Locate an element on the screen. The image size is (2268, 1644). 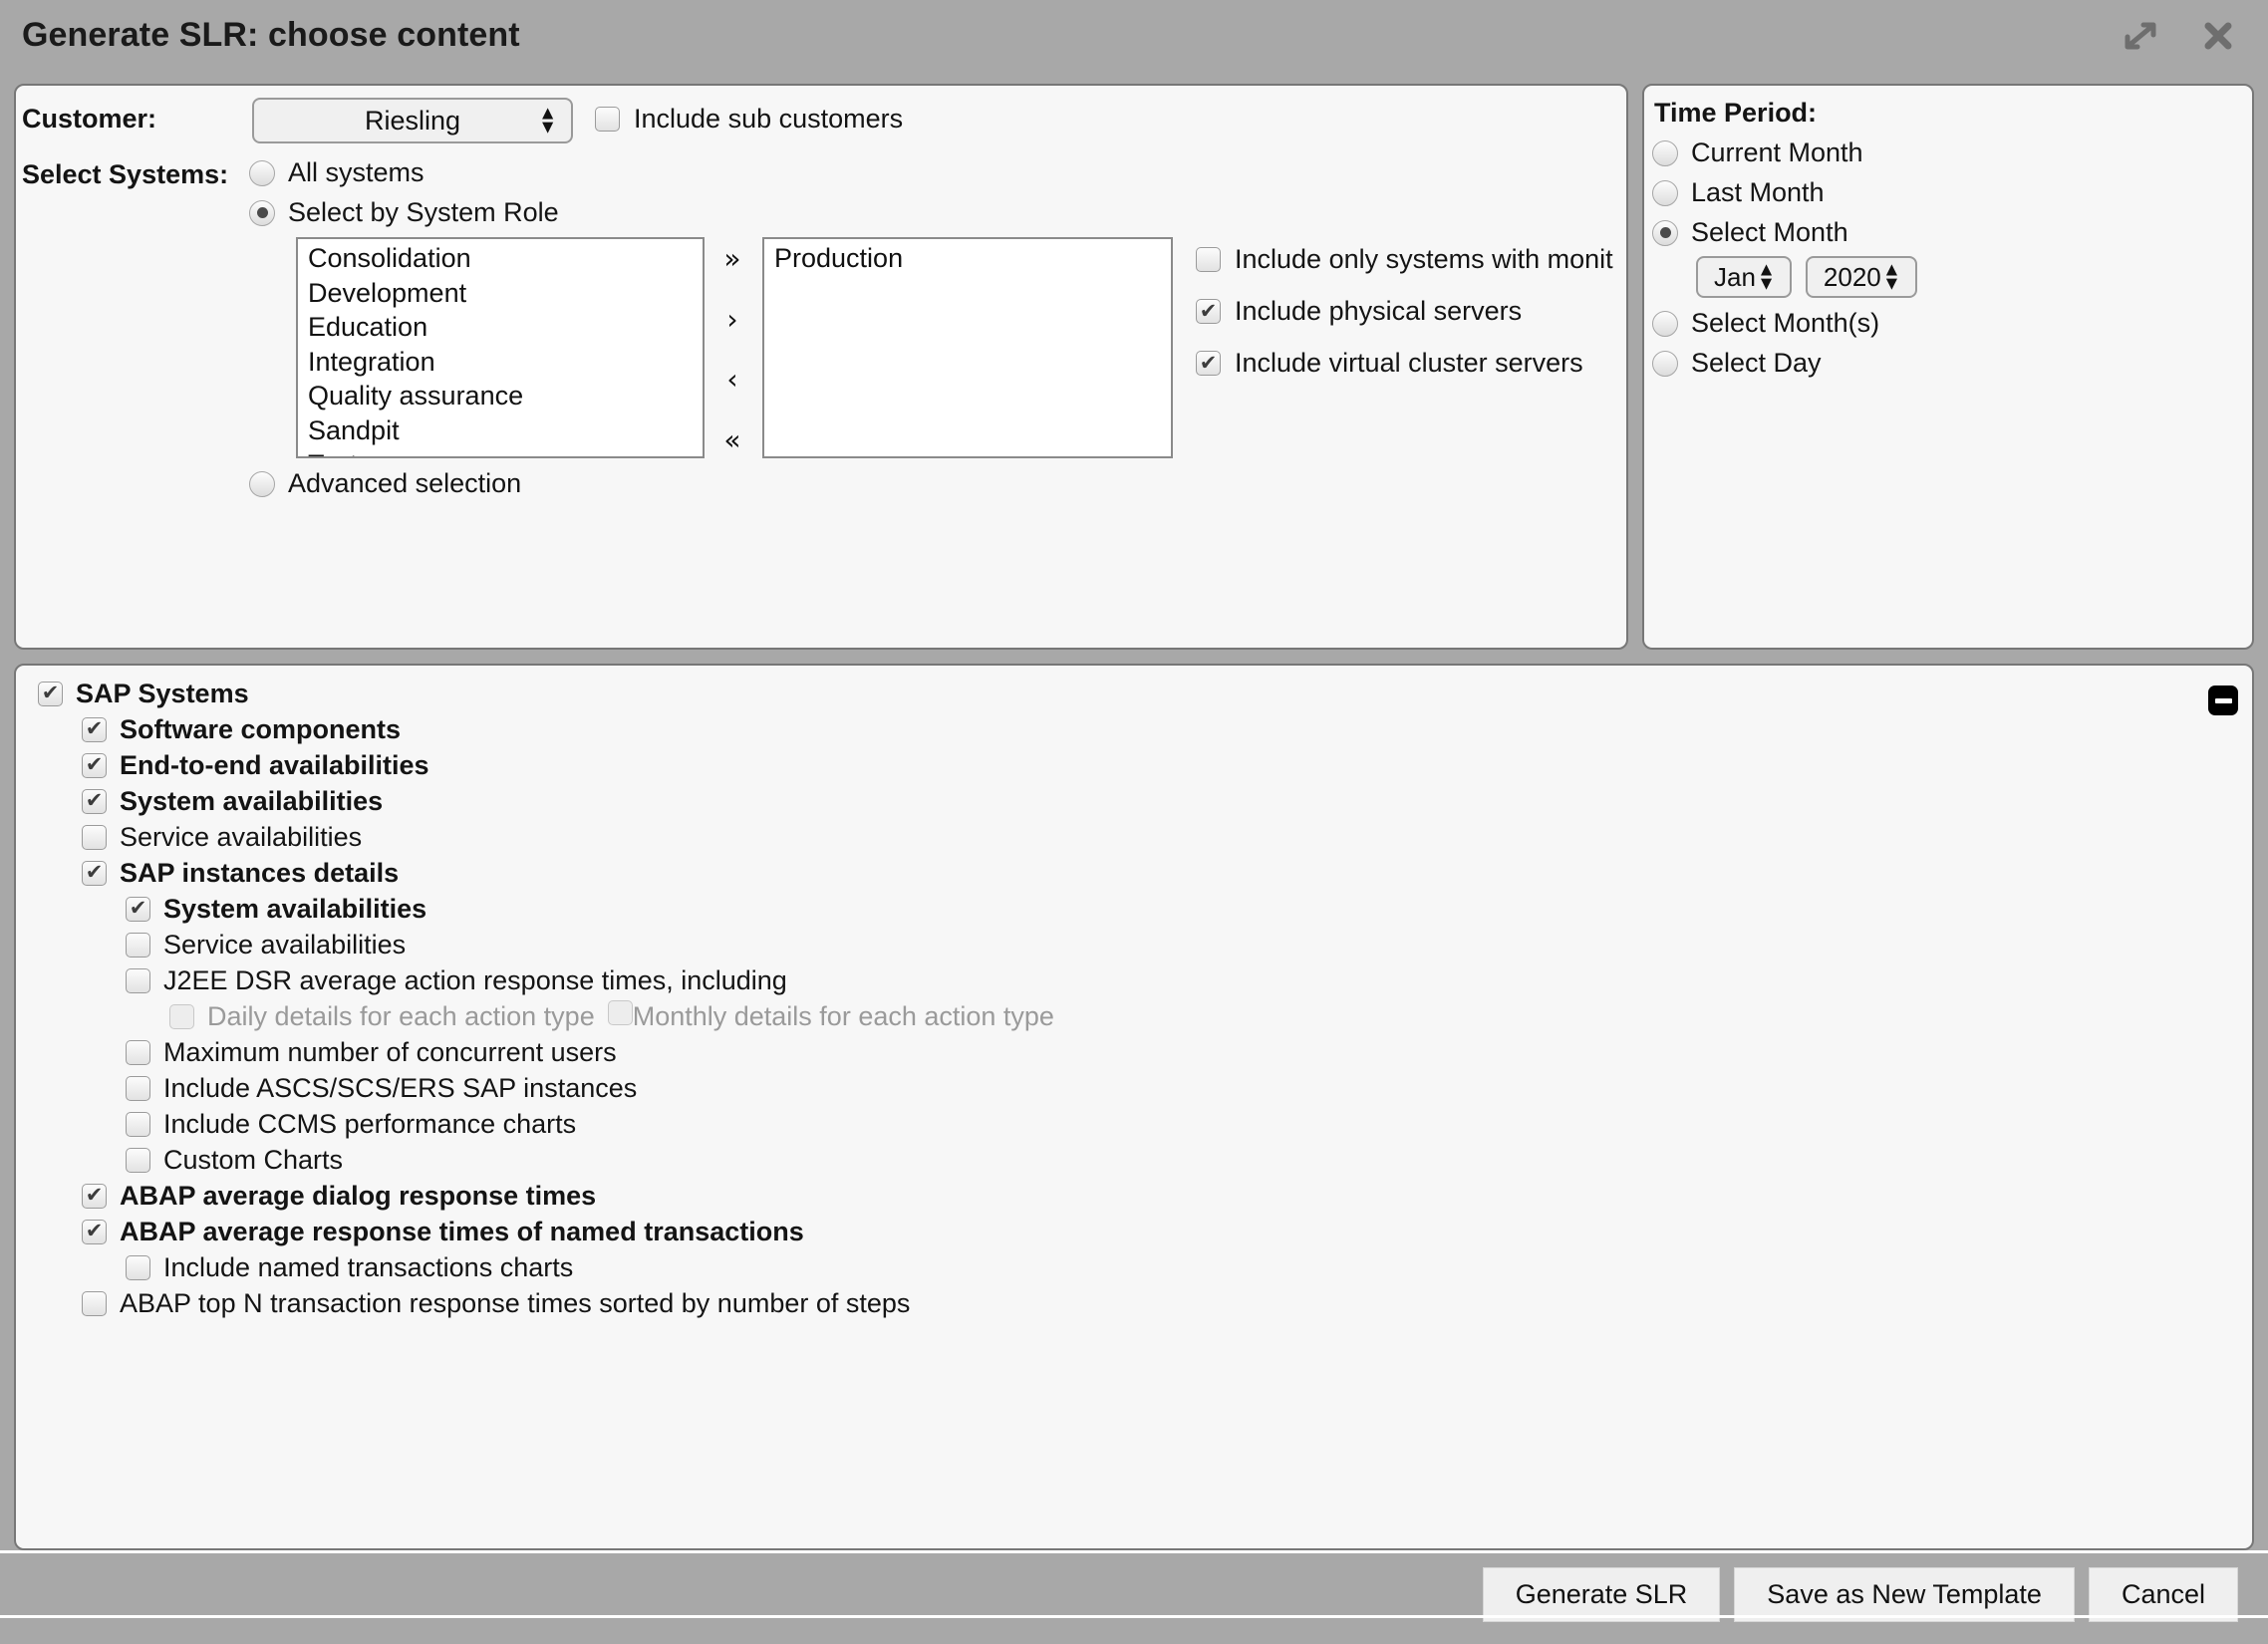
radio-advanced-selection: Advanced selection is located at coordinates (385, 483).